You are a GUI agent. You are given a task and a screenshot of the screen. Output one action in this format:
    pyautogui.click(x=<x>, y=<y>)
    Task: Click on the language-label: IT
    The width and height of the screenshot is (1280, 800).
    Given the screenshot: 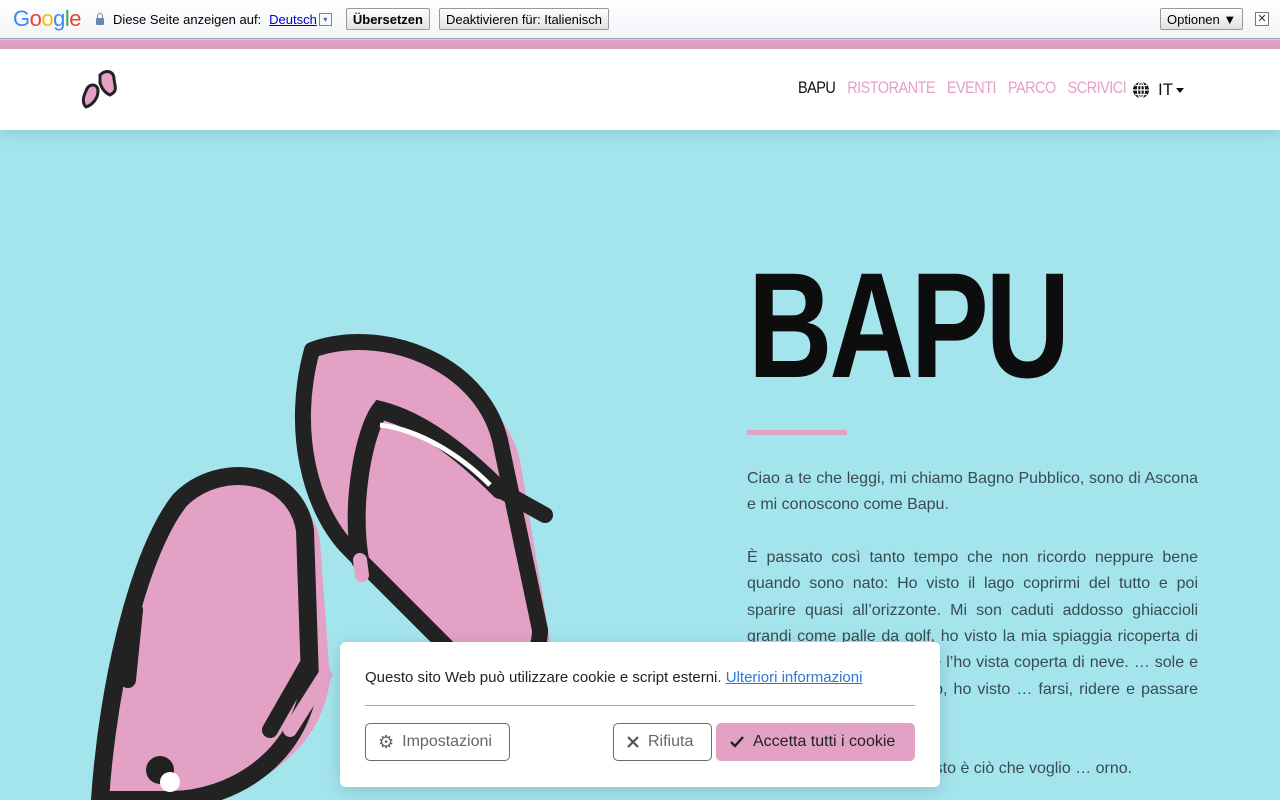 What is the action you would take?
    pyautogui.click(x=1166, y=89)
    